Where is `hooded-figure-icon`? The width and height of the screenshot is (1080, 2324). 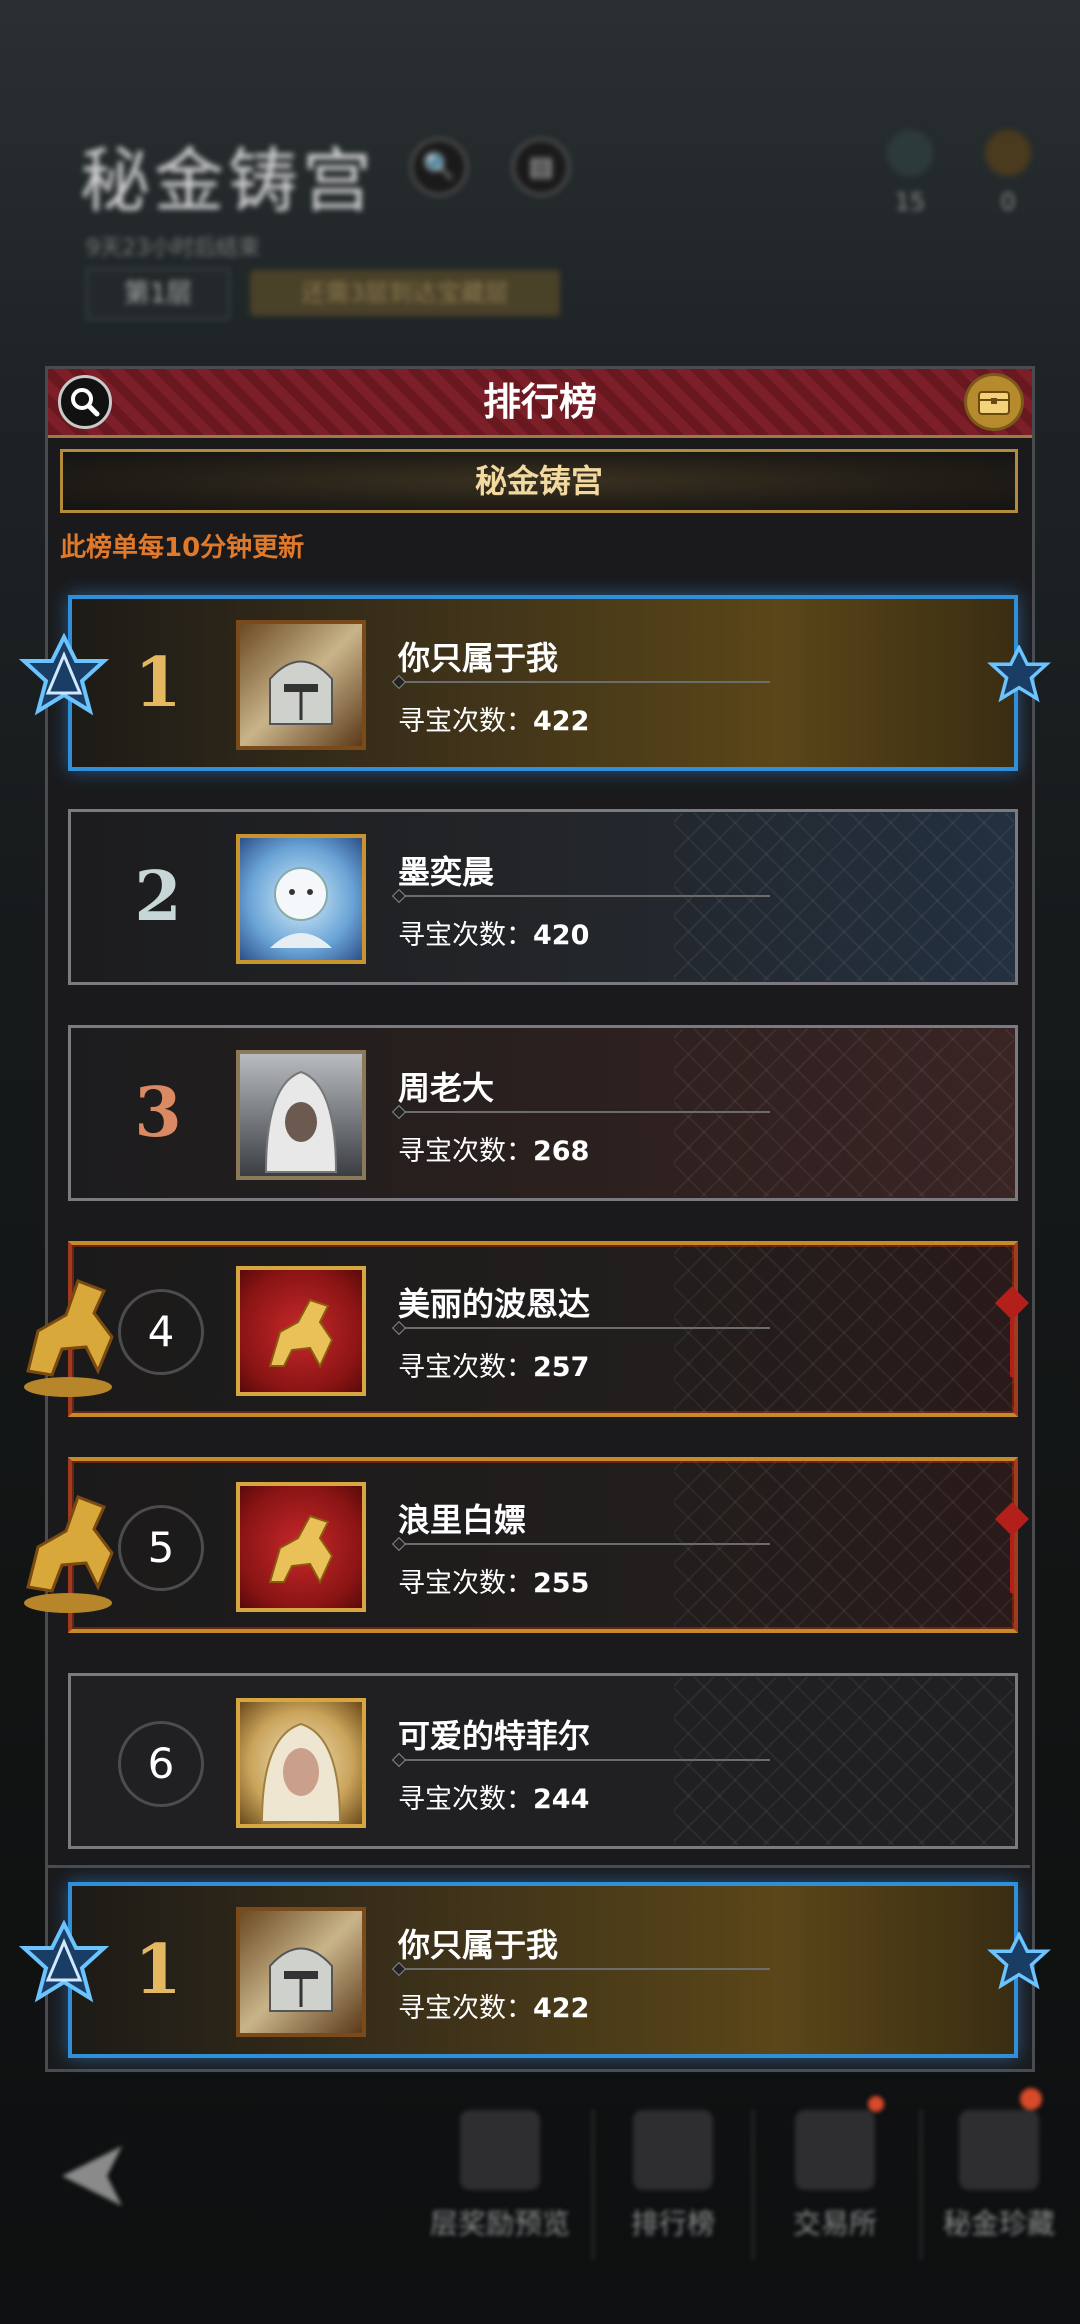
hooded-figure-icon is located at coordinates (301, 1121).